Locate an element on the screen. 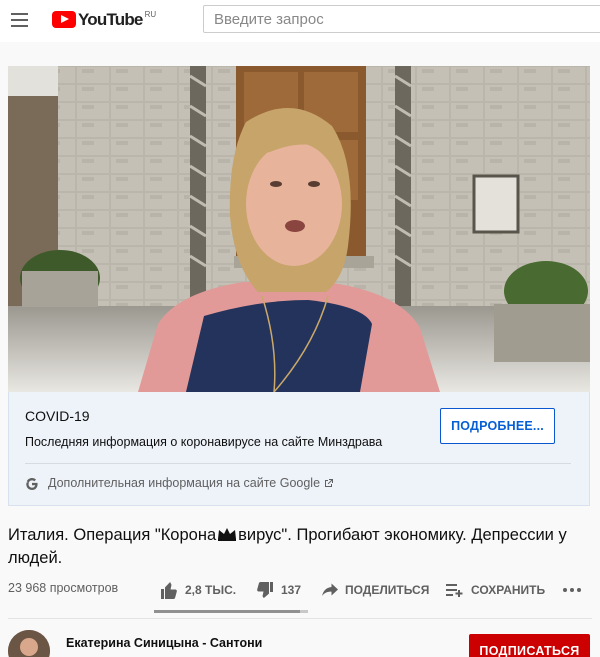 This screenshot has width=600, height=657. masthead: YouTube RU is located at coordinates (300, 21).